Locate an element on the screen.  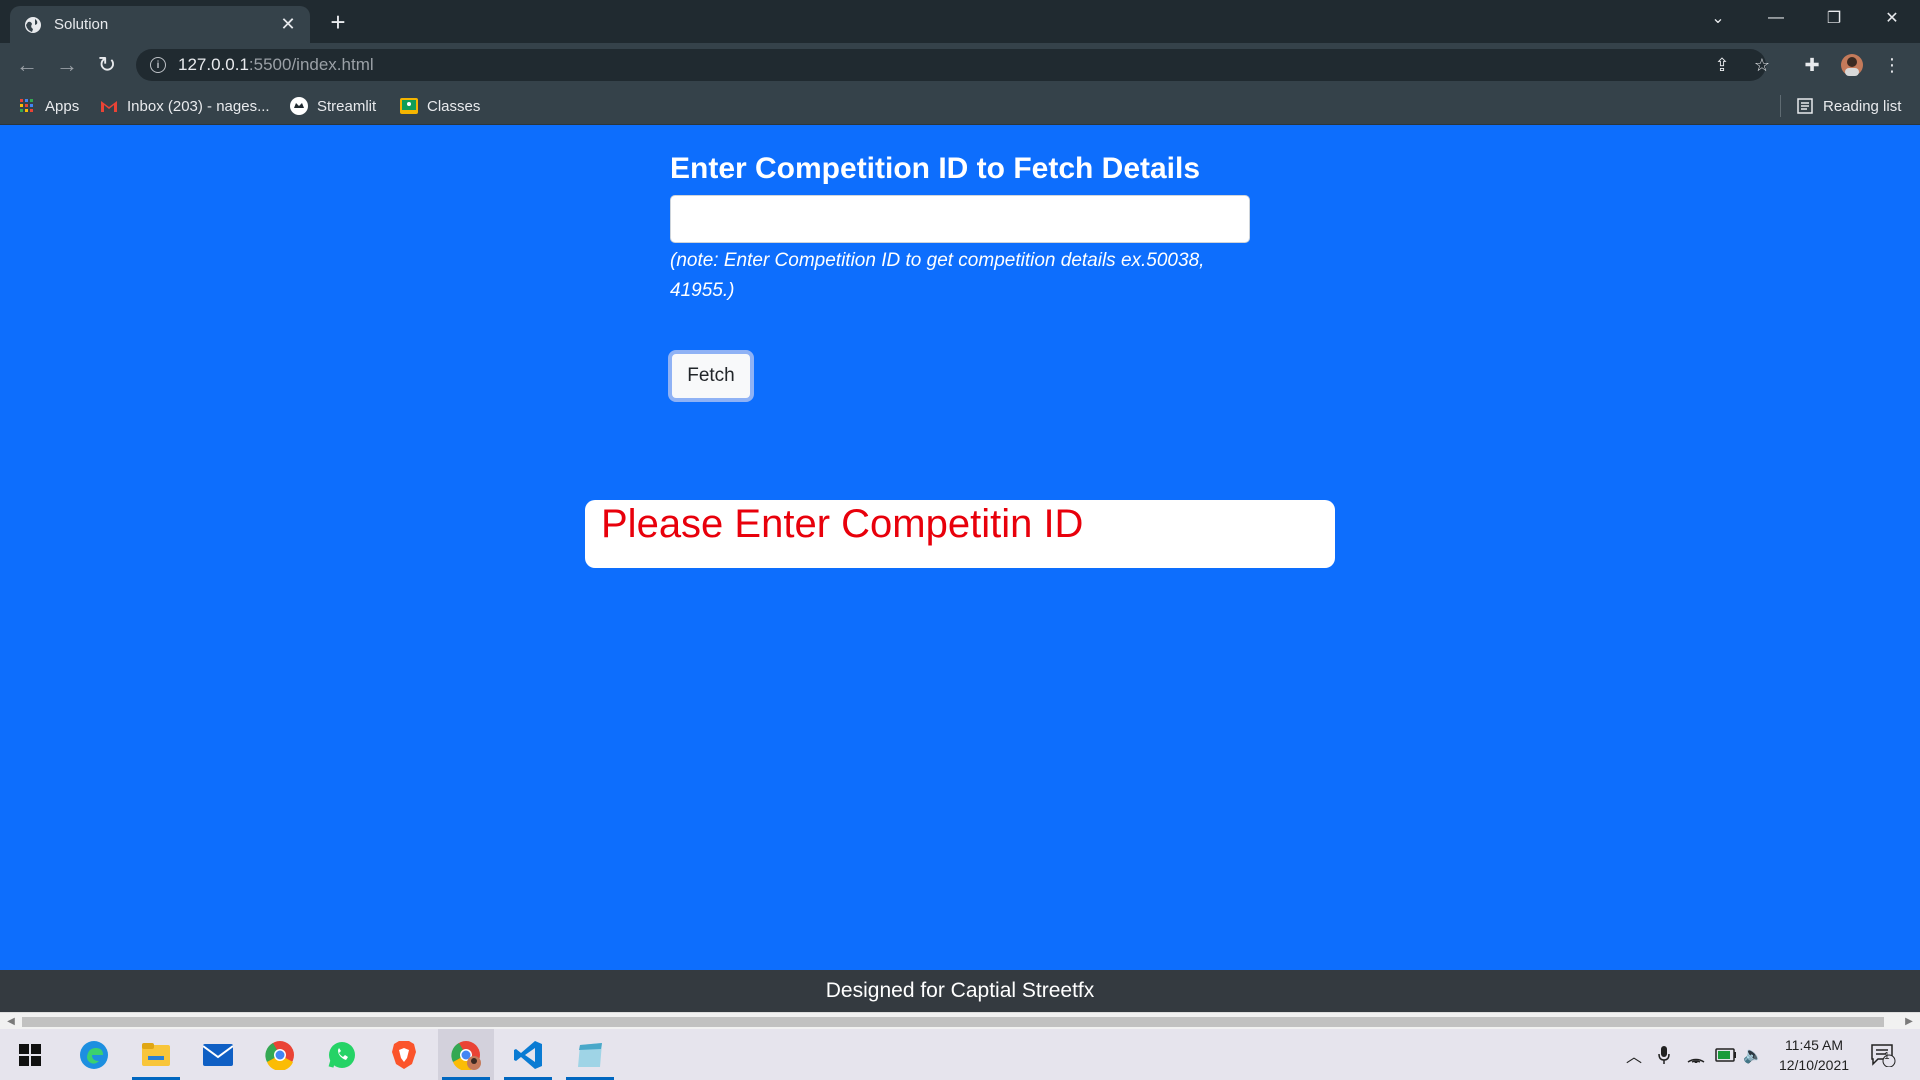
vscode-icon is located at coordinates (528, 1054).